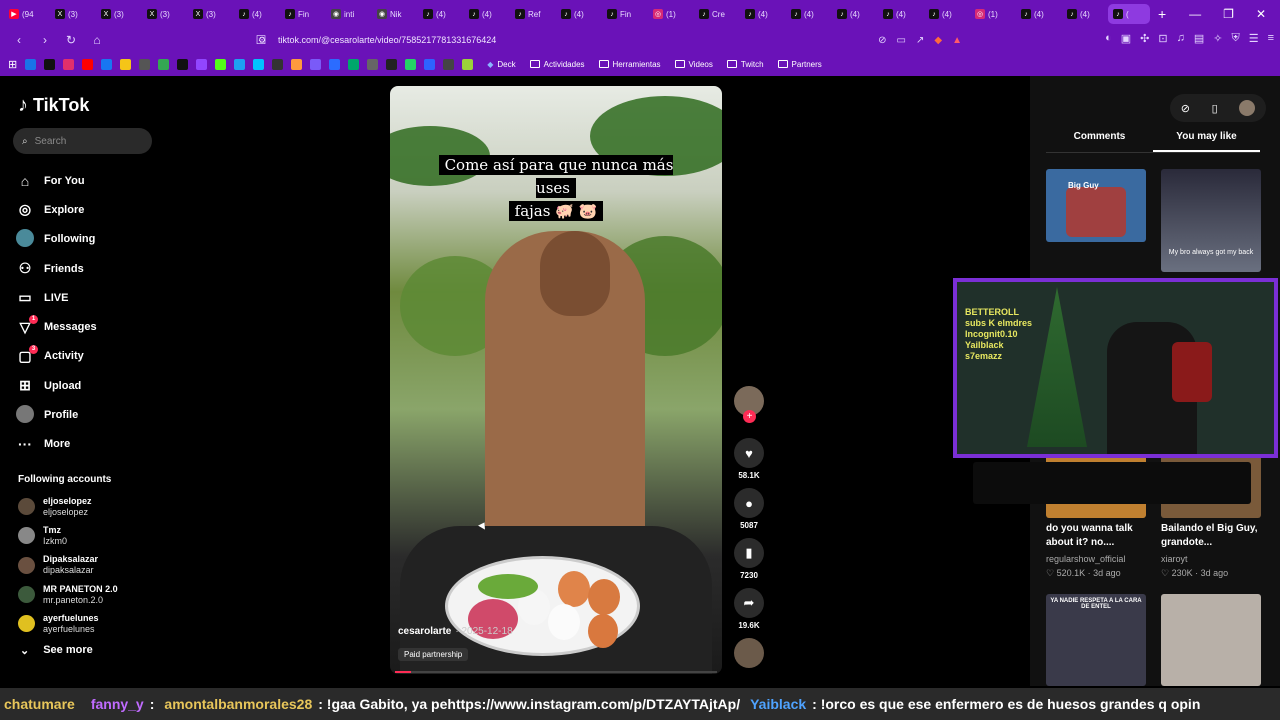 The width and height of the screenshot is (1280, 720). What do you see at coordinates (56, 239) in the screenshot?
I see `sidebar-item-following: Following` at bounding box center [56, 239].